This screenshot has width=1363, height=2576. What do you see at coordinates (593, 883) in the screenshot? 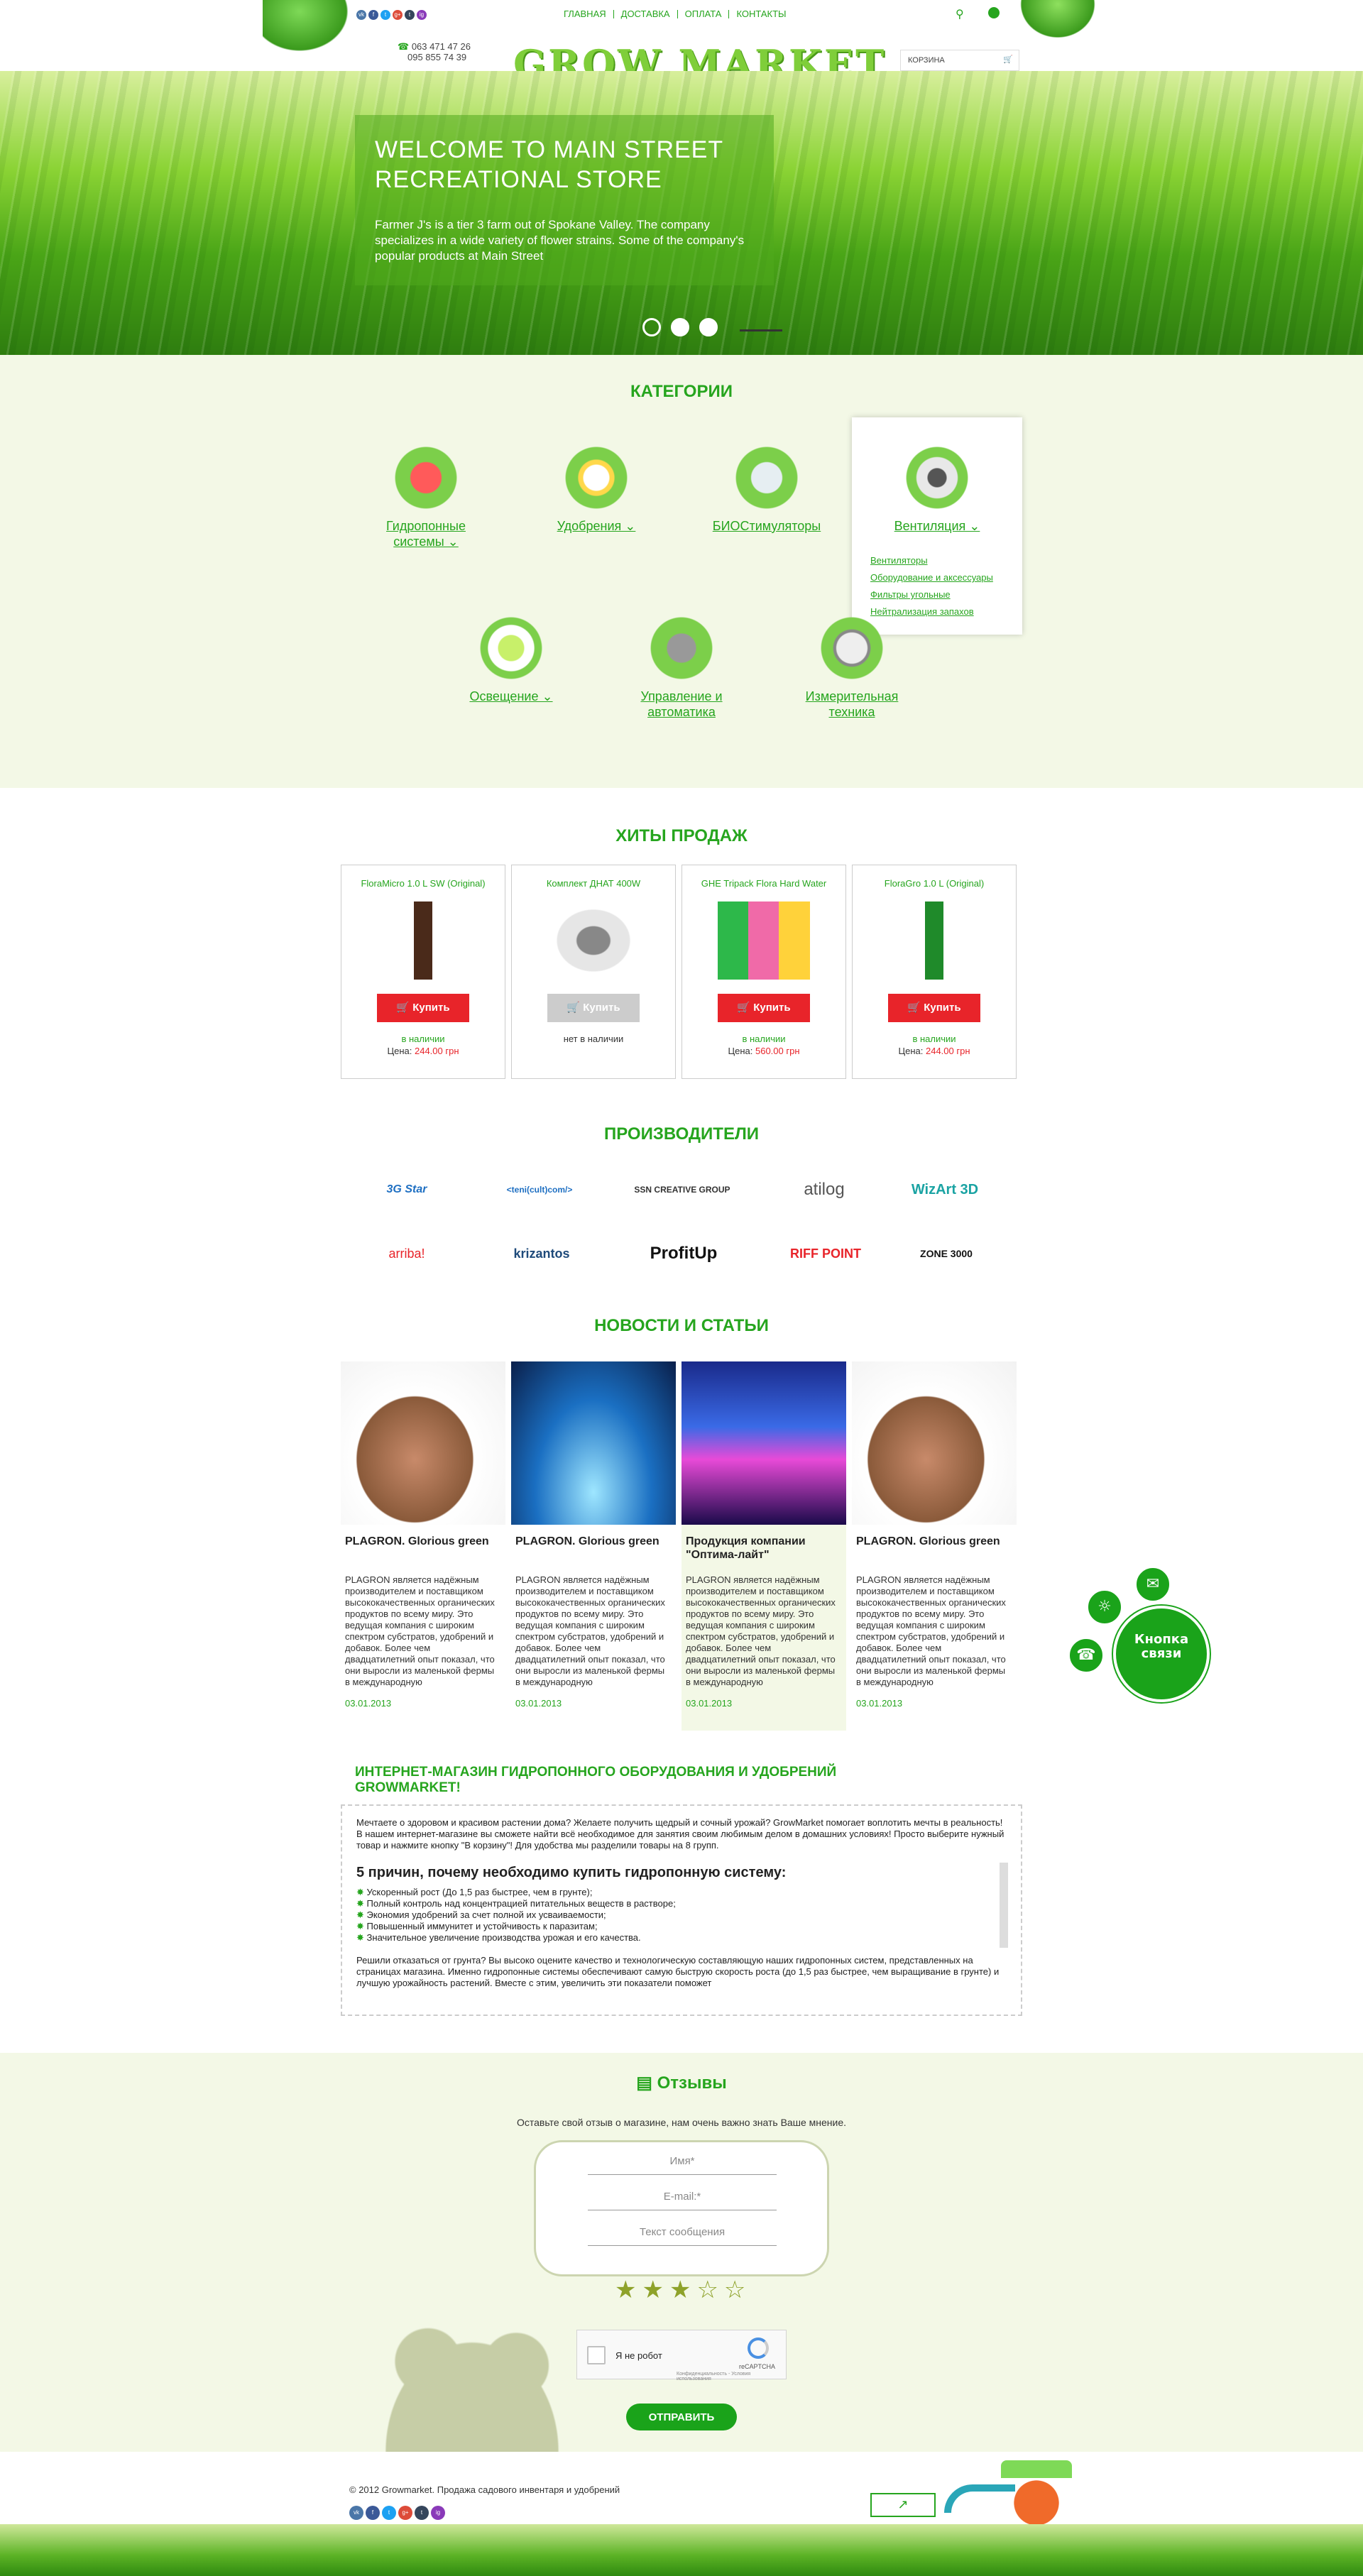
I see `product-name: Комплект ДНАТ 400W` at bounding box center [593, 883].